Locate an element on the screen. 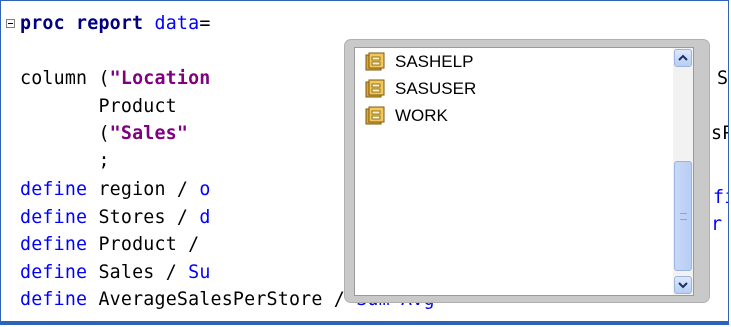  code-token: Product / is located at coordinates (143, 244).